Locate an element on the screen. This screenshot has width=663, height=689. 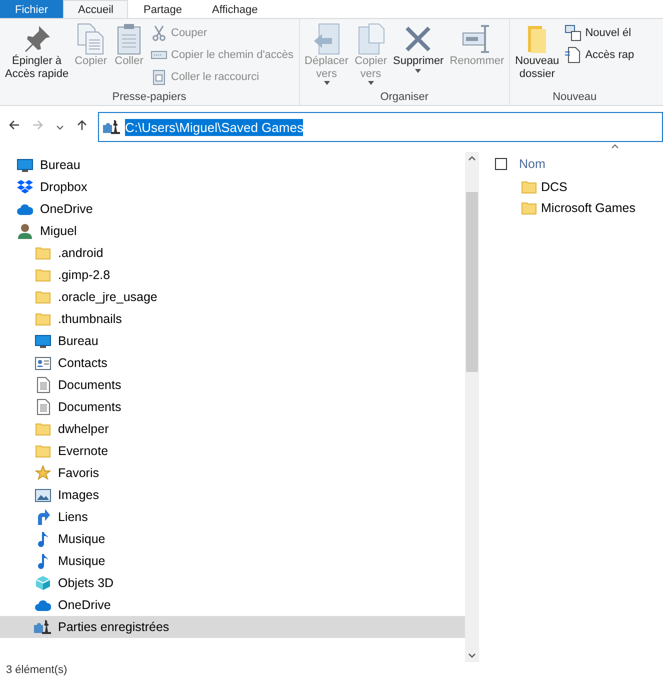
ribbon-tab: Partage is located at coordinates (163, 9).